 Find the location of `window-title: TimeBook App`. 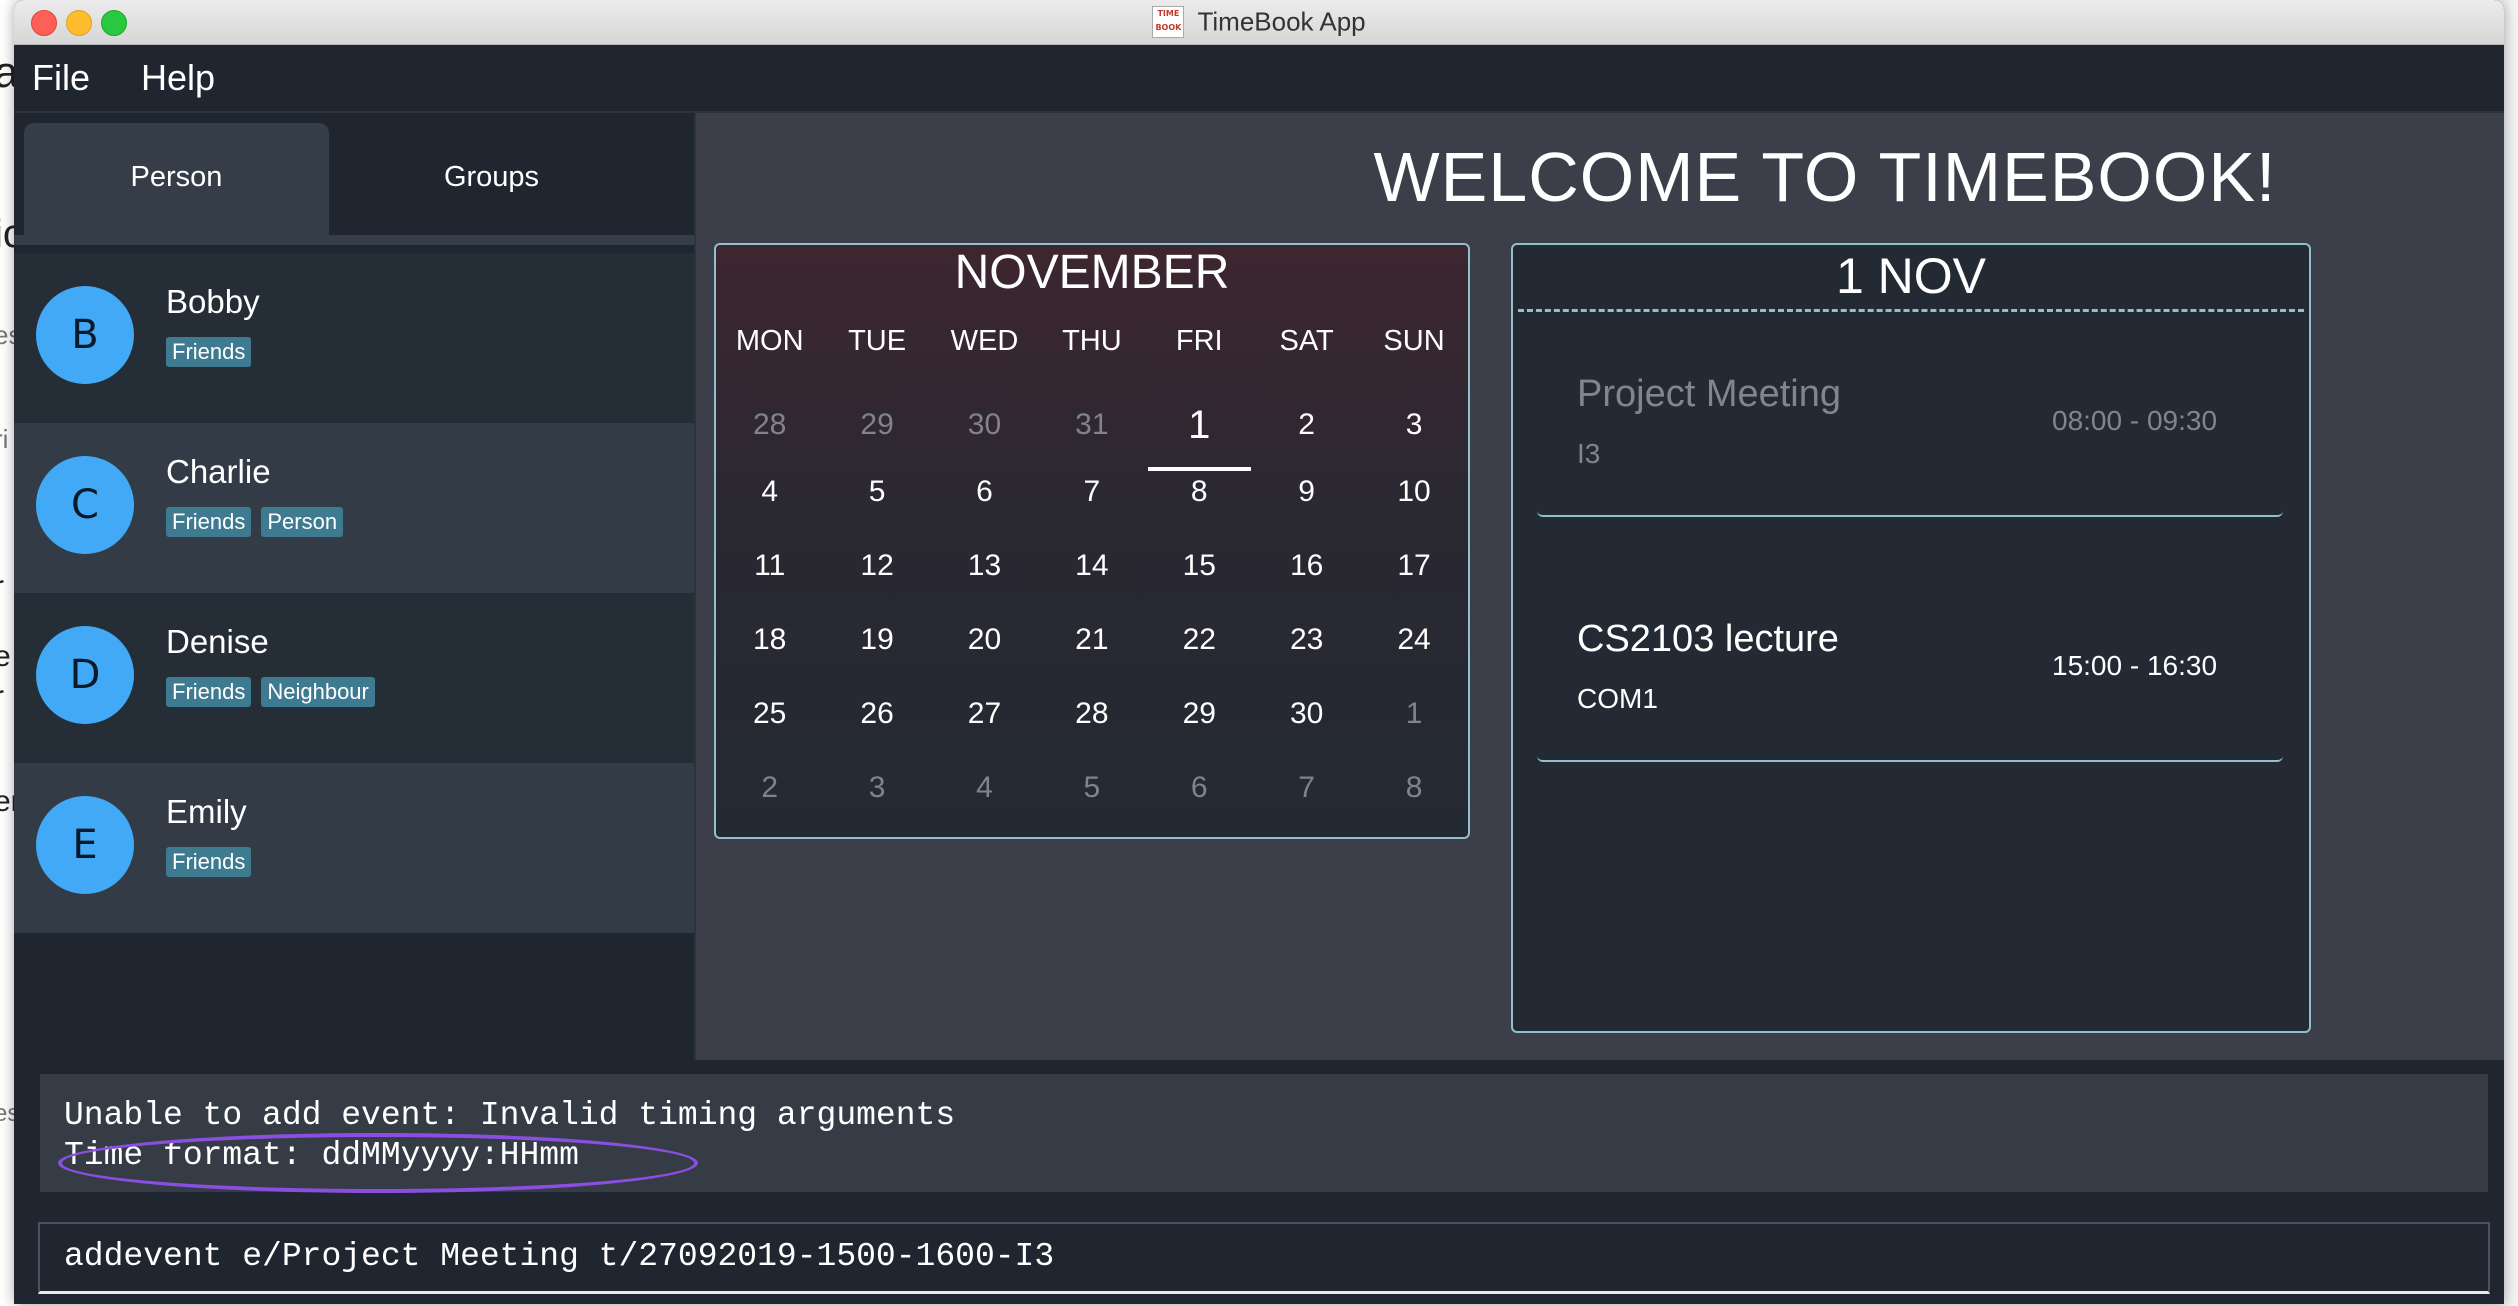

window-title: TimeBook App is located at coordinates (1281, 21).